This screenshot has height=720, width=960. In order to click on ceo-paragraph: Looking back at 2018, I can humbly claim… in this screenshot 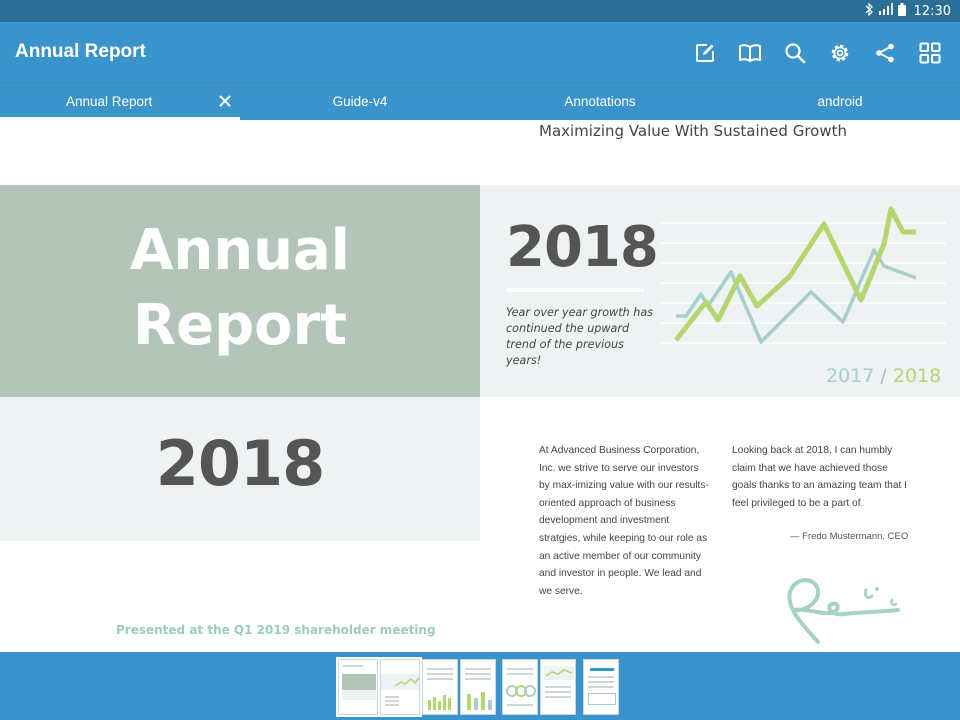, I will do `click(819, 477)`.